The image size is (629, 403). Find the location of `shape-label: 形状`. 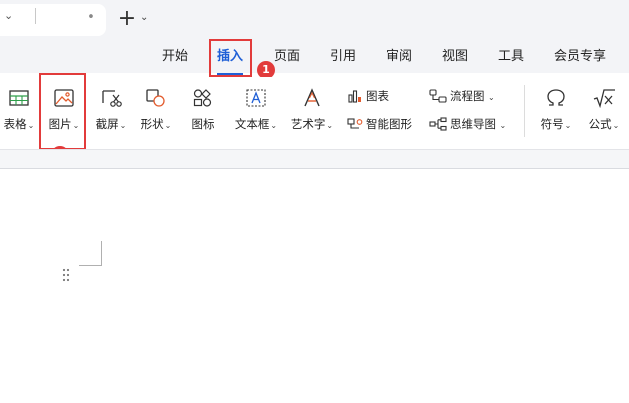

shape-label: 形状 is located at coordinates (152, 124).